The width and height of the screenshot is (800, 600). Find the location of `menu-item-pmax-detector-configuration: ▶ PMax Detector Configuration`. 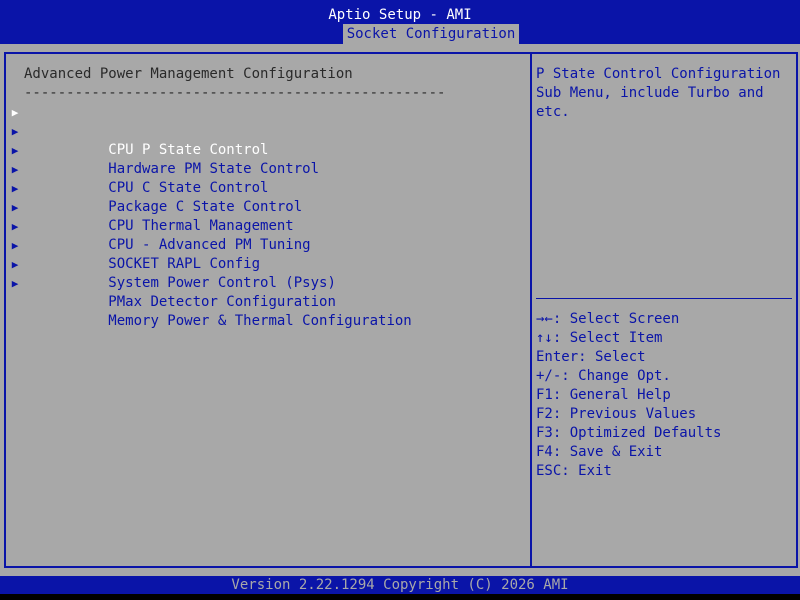

menu-item-pmax-detector-configuration: ▶ PMax Detector Configuration is located at coordinates (209, 282).